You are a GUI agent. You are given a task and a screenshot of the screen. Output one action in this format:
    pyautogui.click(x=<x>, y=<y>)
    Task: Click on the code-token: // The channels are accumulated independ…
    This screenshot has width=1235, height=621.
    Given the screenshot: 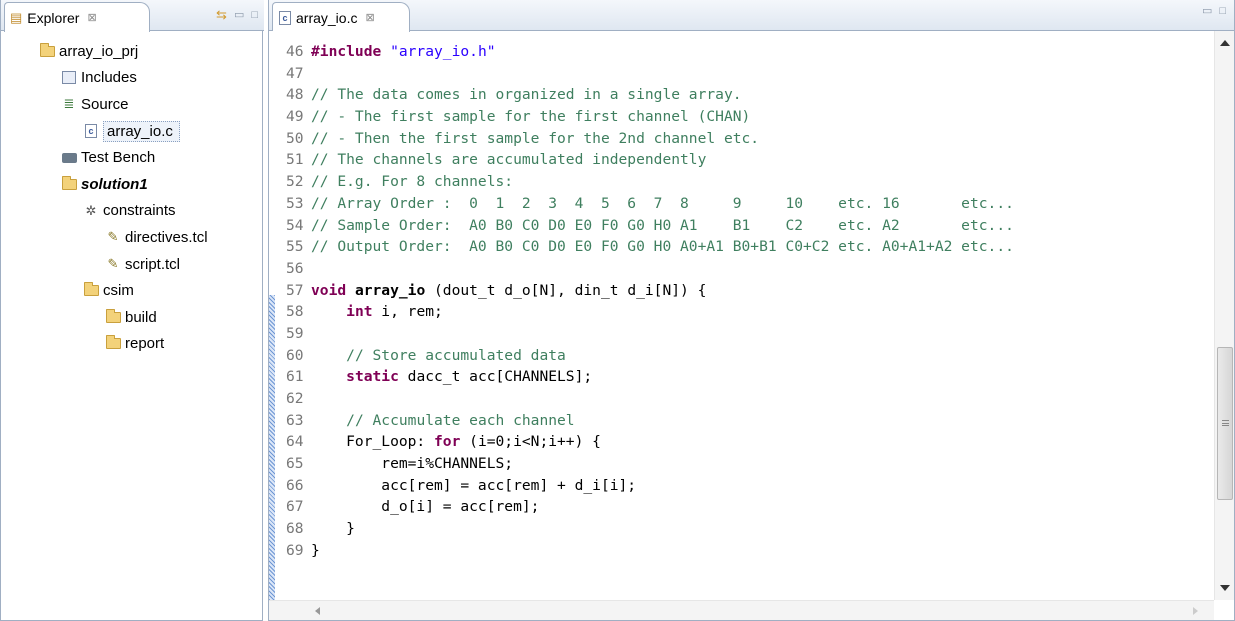 What is the action you would take?
    pyautogui.click(x=509, y=160)
    